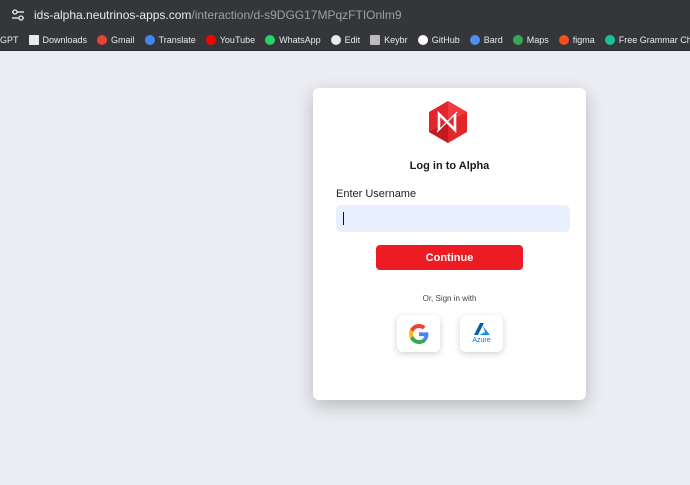  I want to click on download-icon, so click(33, 39).